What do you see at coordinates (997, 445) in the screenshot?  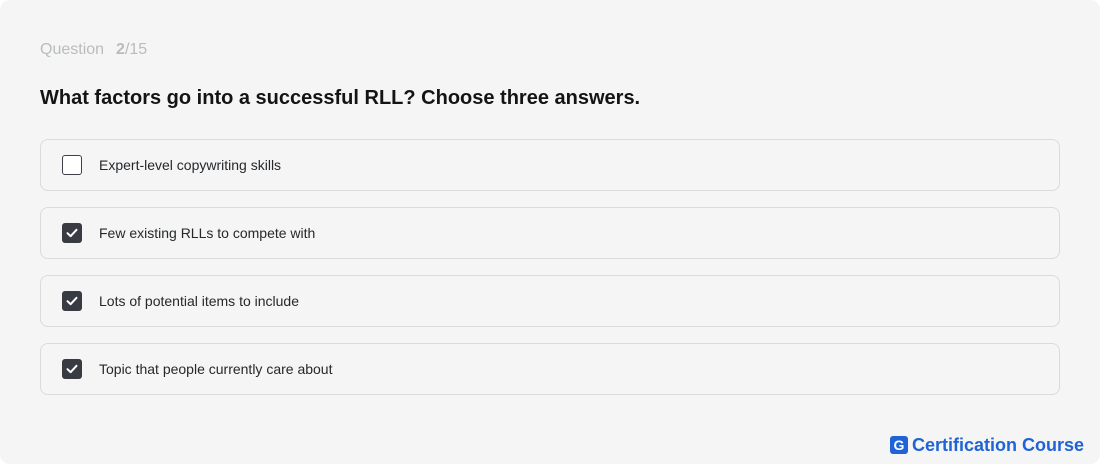 I see `brand-name: Certification Course` at bounding box center [997, 445].